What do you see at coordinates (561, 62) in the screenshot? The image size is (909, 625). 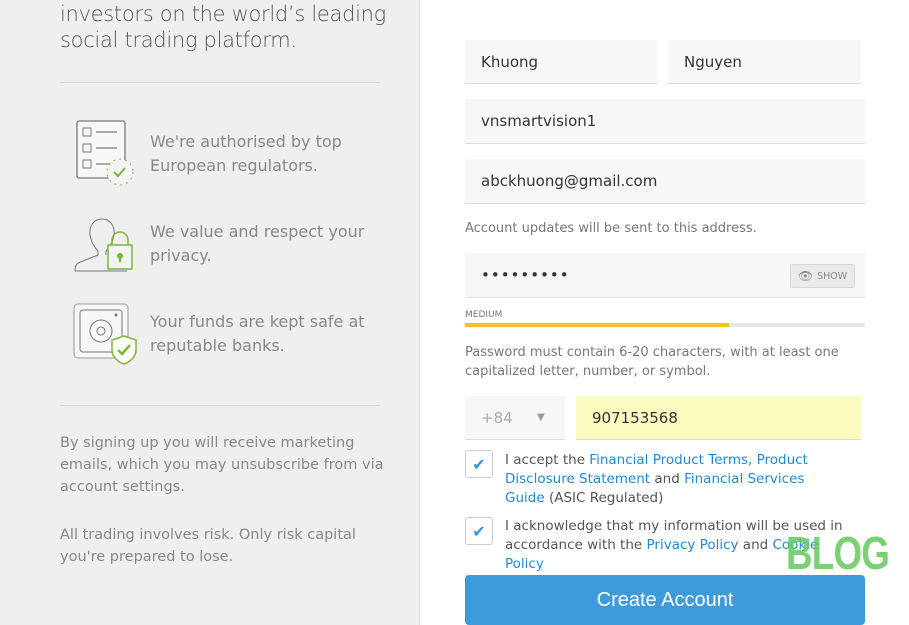 I see `first-name-input: Khuong` at bounding box center [561, 62].